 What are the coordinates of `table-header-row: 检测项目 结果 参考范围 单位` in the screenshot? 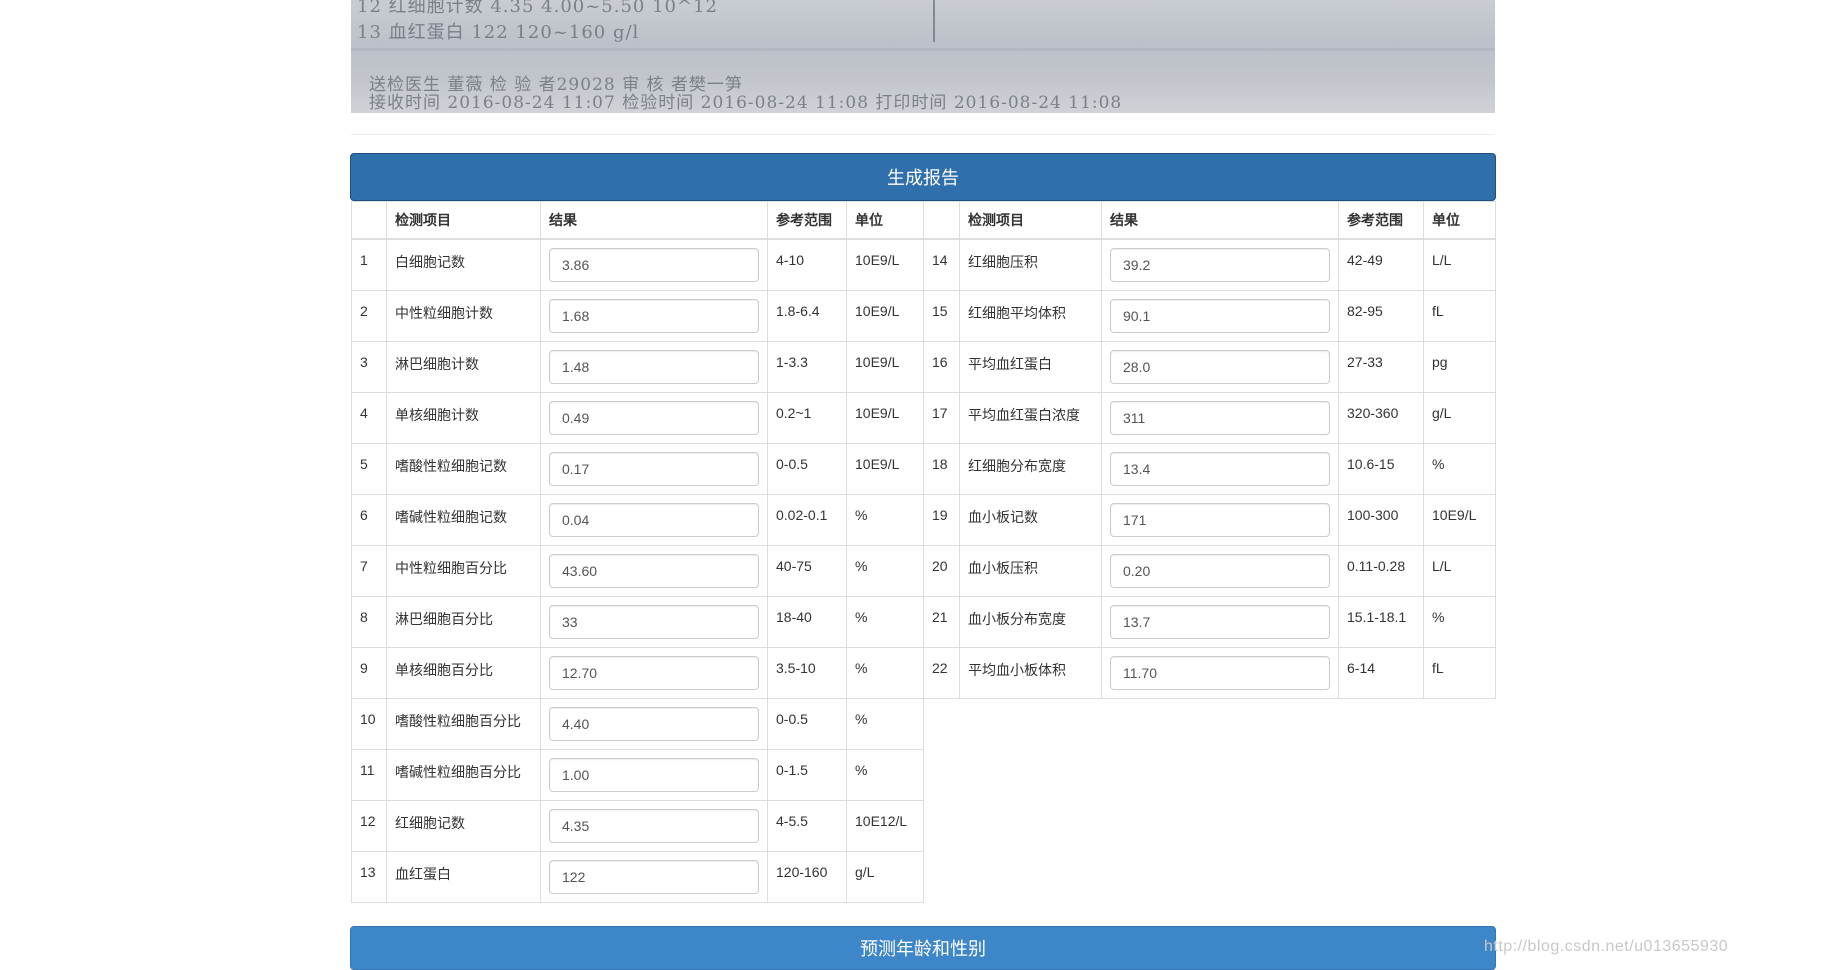 It's located at (1209, 220).